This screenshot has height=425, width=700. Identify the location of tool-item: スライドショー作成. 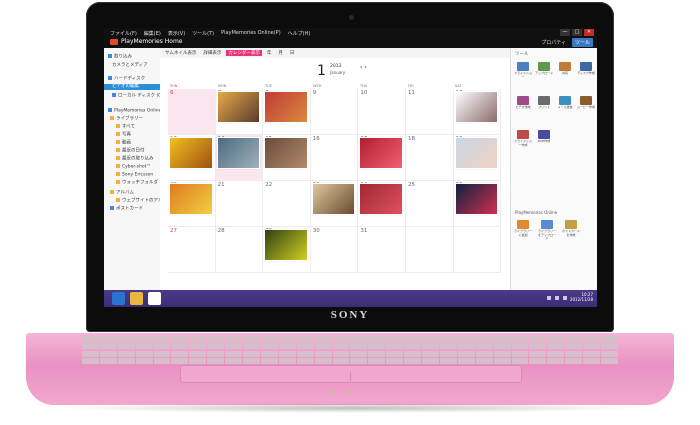
(523, 138).